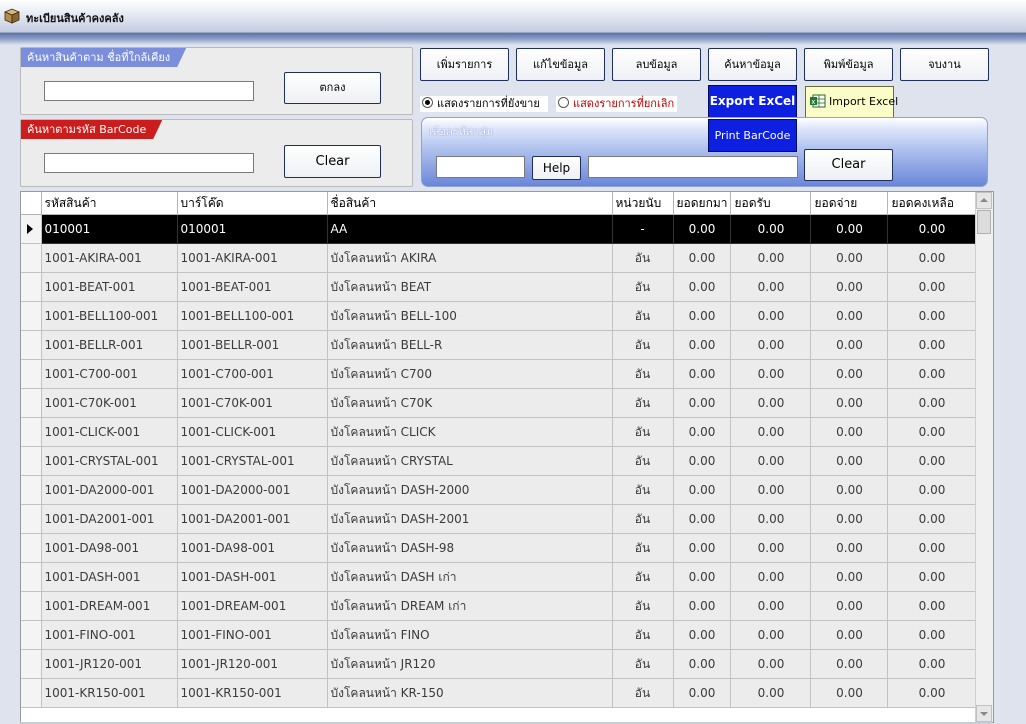  I want to click on barcode-clear-button: Clear, so click(332, 161).